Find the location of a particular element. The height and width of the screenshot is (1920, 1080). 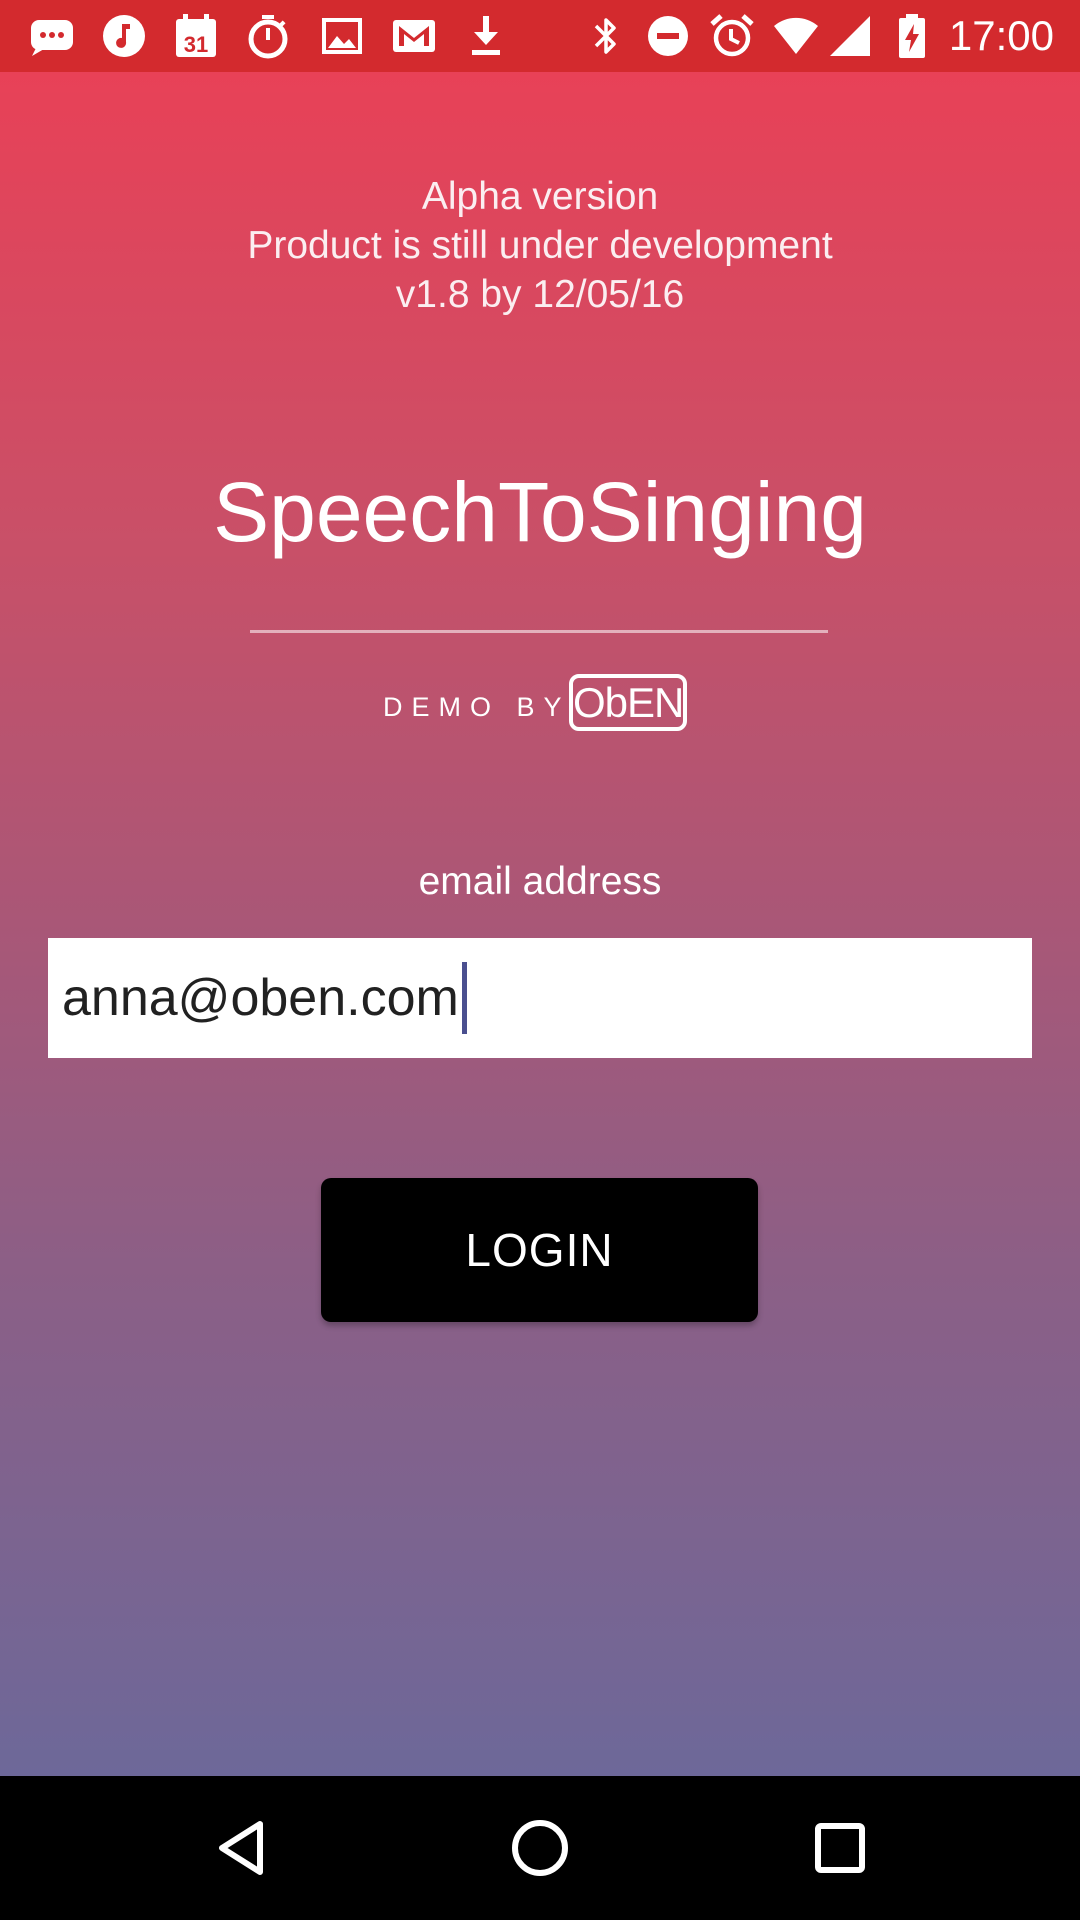

timer-icon is located at coordinates (268, 36).